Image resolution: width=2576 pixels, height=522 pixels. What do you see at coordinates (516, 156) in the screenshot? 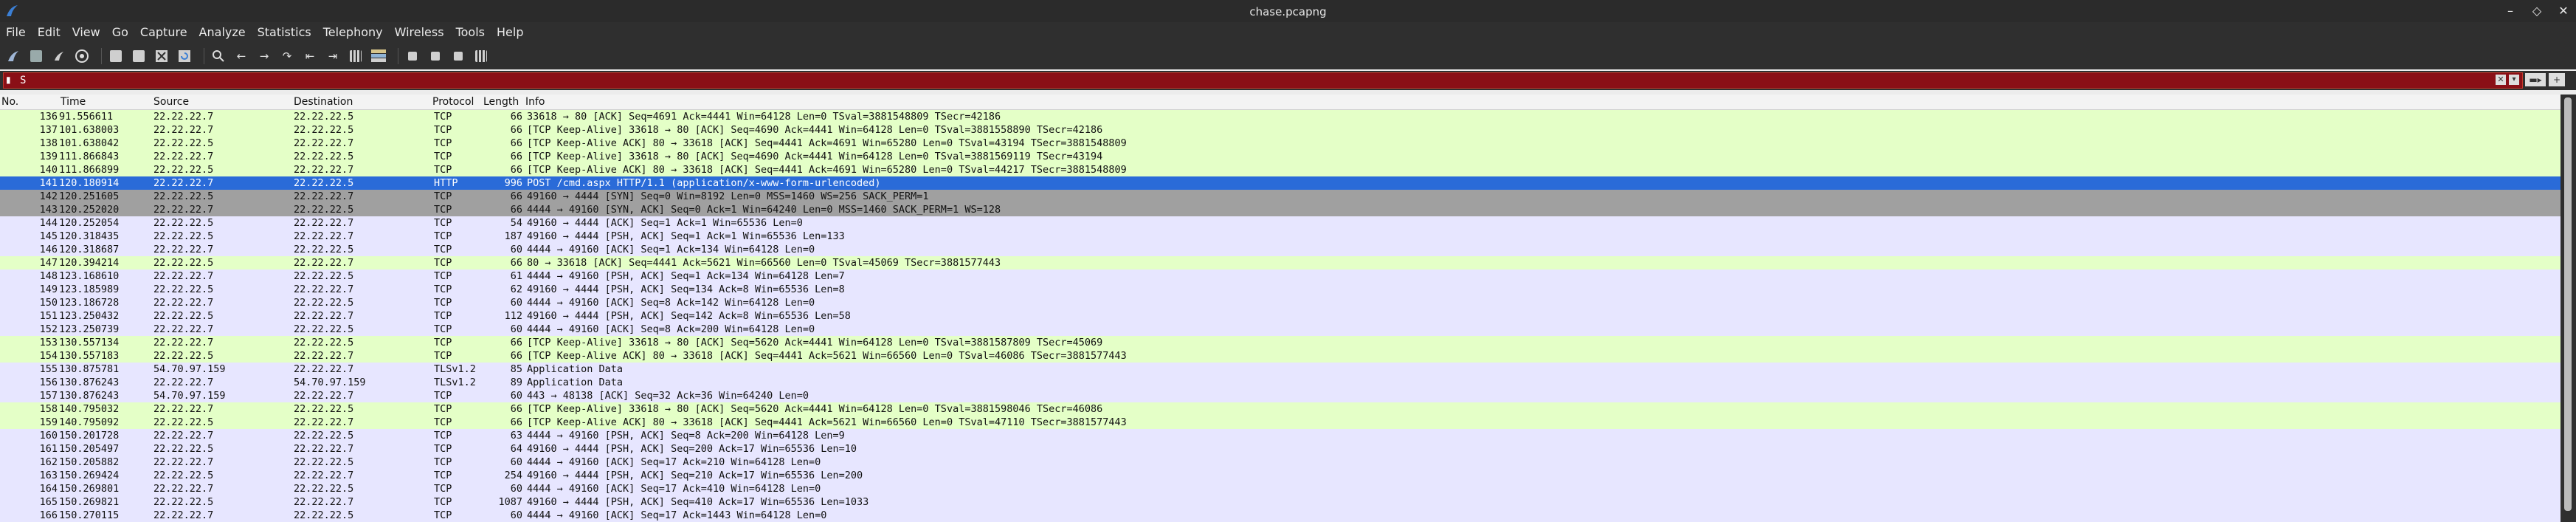
I see `packet-length: 66` at bounding box center [516, 156].